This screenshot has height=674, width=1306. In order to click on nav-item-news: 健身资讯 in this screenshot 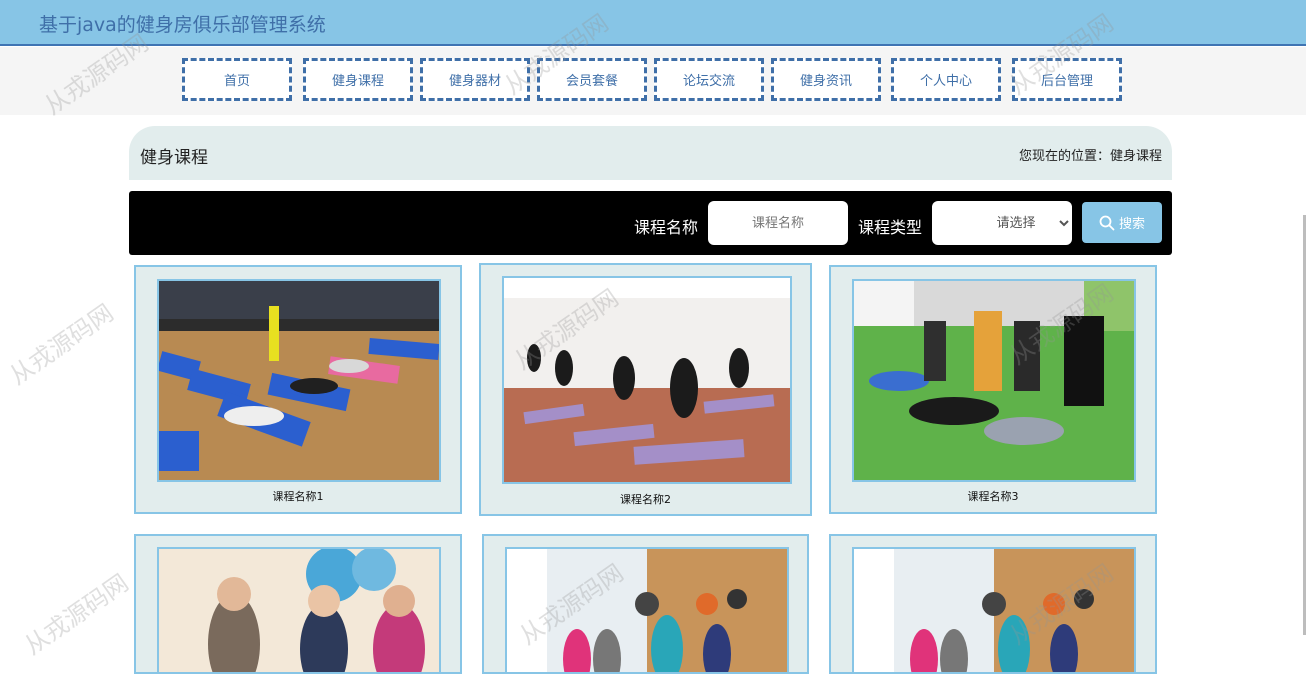, I will do `click(826, 79)`.